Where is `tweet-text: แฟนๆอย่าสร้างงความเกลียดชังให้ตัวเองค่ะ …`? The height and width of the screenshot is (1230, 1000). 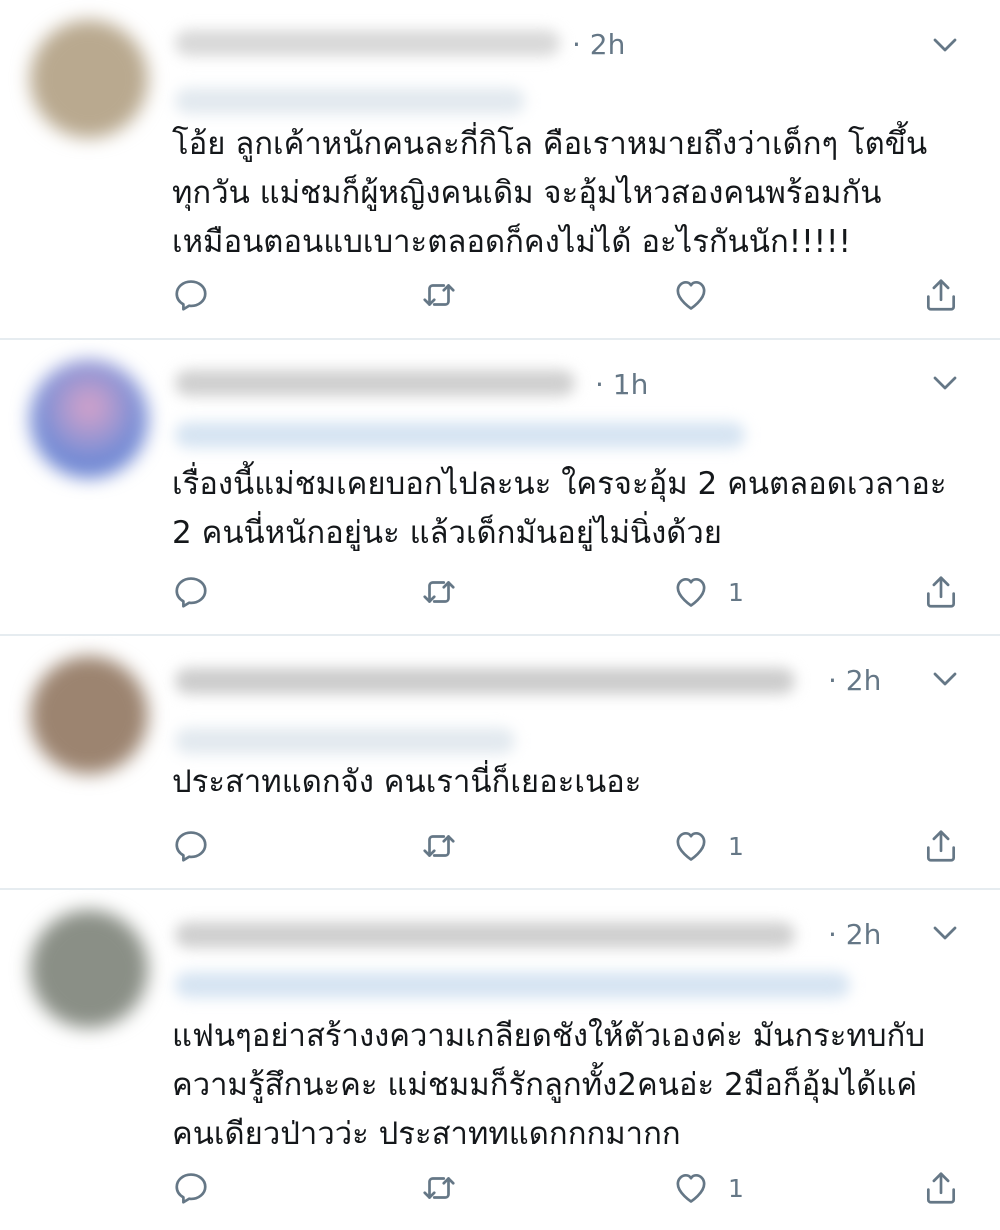
tweet-text: แฟนๆอย่าสร้างงความเกลียดชังให้ตัวเองค่ะ … is located at coordinates (548, 1085).